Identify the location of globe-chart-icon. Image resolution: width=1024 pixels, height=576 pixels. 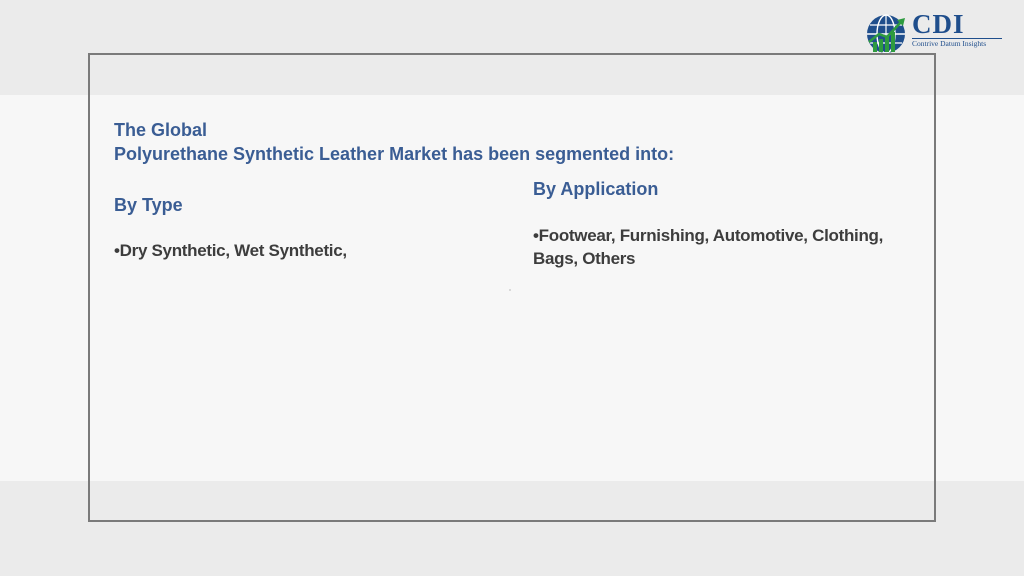
(886, 34).